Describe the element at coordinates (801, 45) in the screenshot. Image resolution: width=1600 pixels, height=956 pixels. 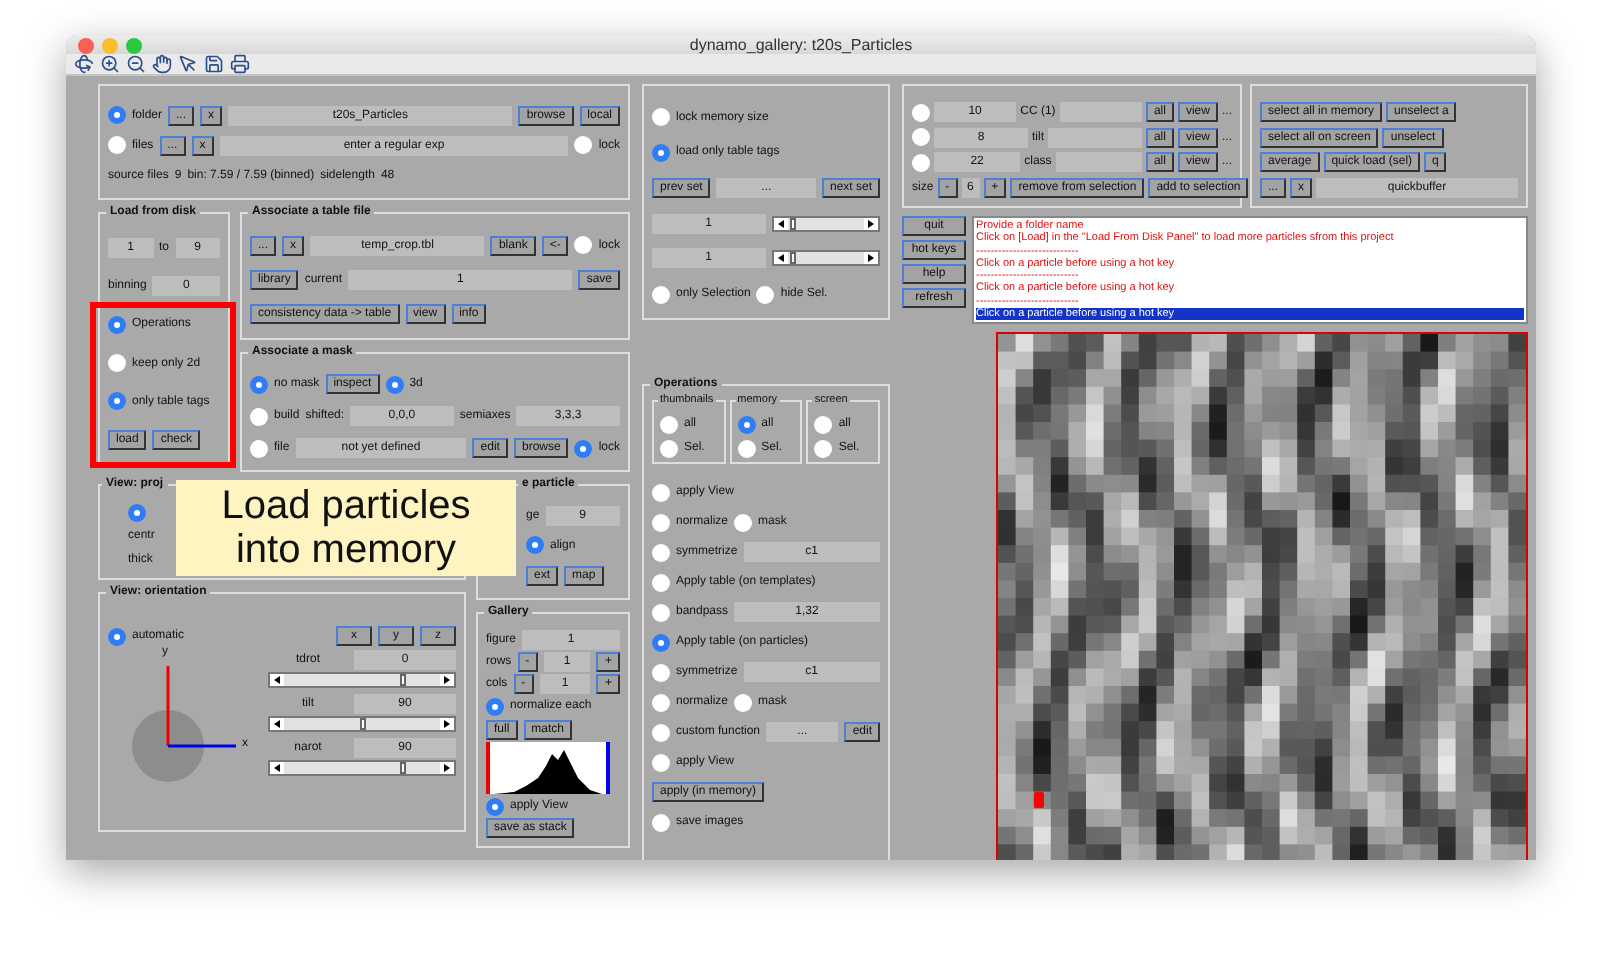
I see `window-title: dynamo_gallery: t20s_Particles` at that location.